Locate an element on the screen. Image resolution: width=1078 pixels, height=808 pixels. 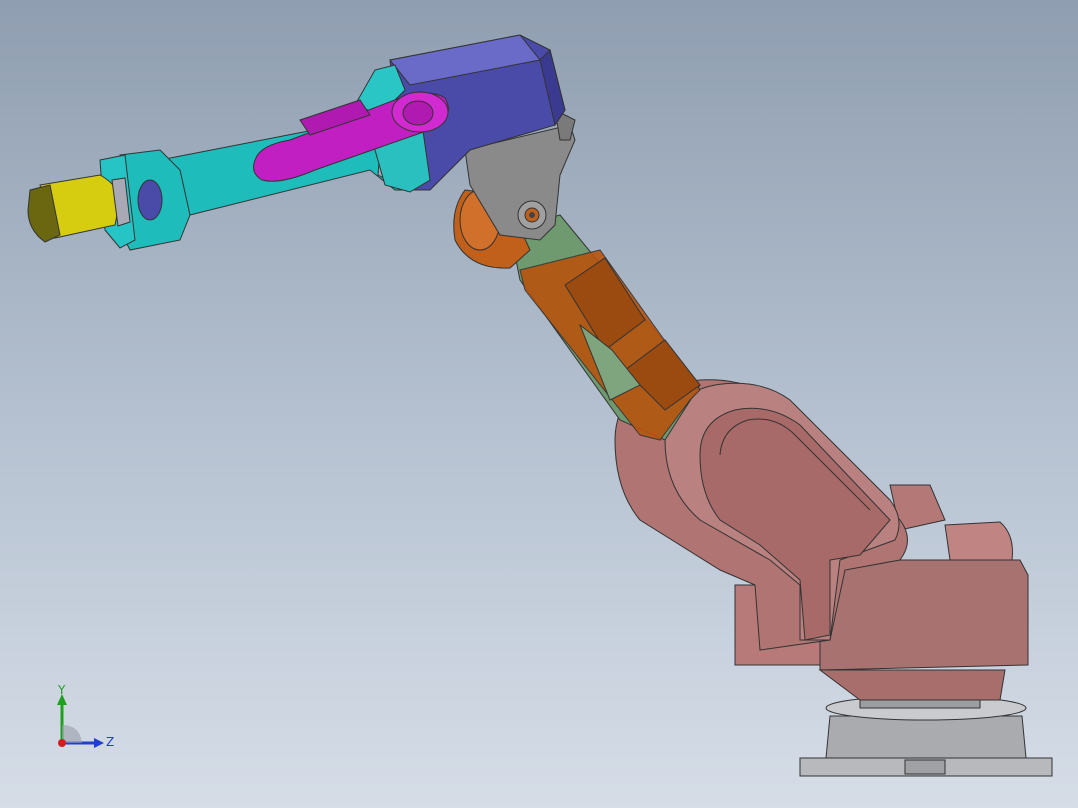
pedestal is located at coordinates (926, 736).